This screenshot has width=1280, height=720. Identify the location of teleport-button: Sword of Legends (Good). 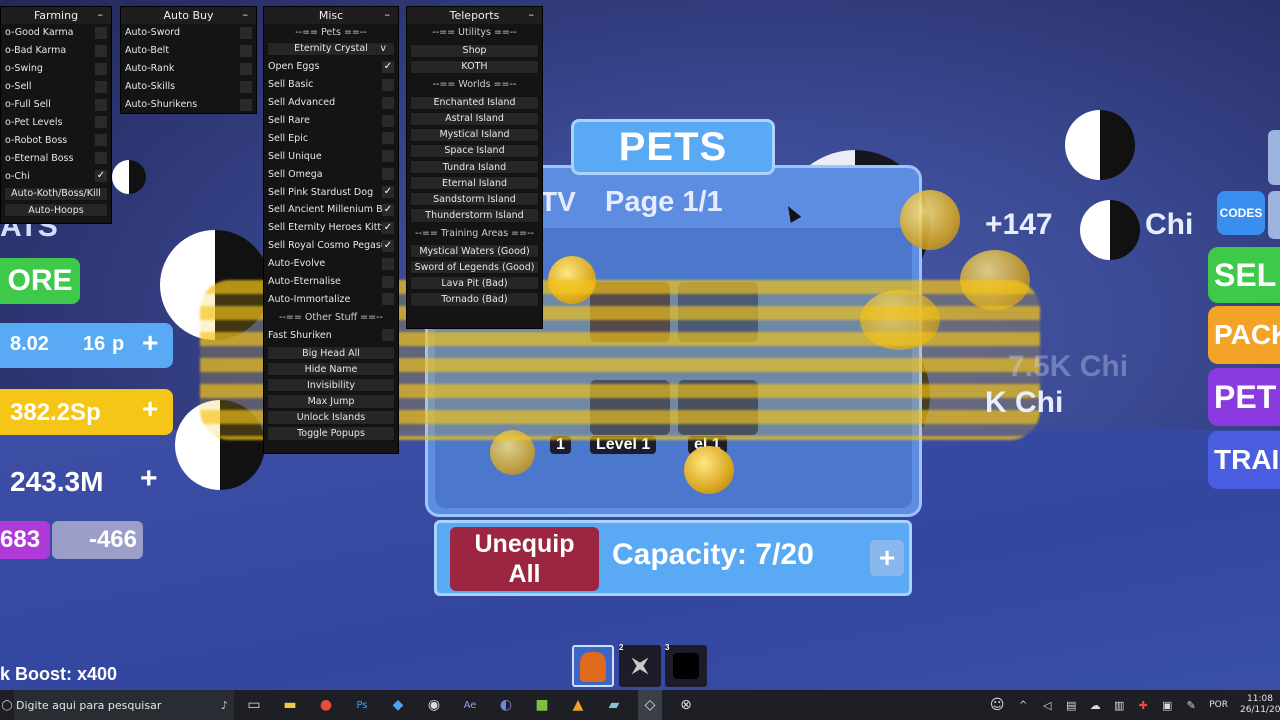
(474, 267).